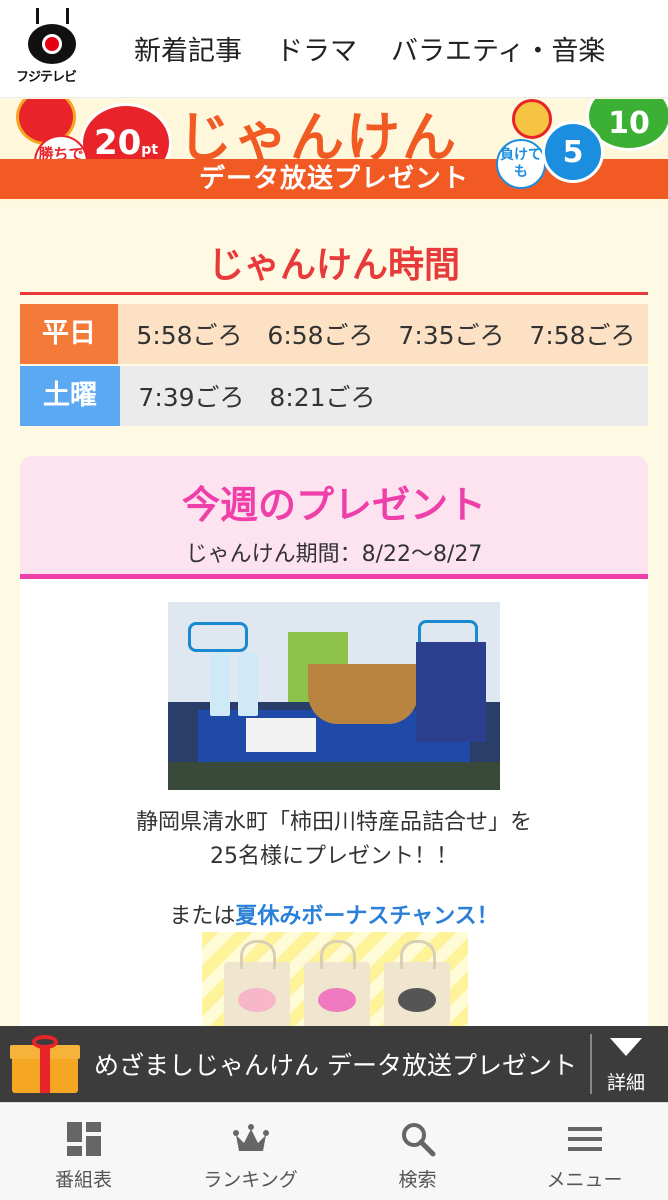 The width and height of the screenshot is (668, 1200). Describe the element at coordinates (334, 150) in the screenshot. I see `janken-banner: 20pt 勝ちで じゃんけん 10 データ放送プレゼント 負けても 5` at that location.